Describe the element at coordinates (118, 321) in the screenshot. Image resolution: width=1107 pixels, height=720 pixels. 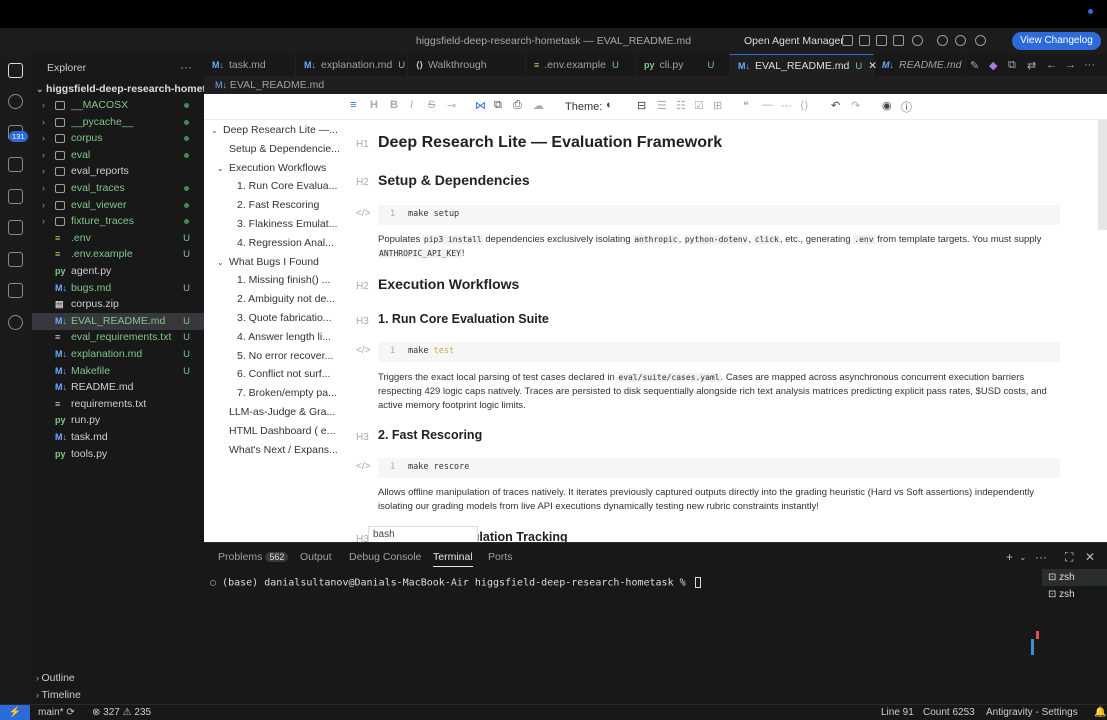
I see `file-item: M↓ EVAL_README.md U` at that location.